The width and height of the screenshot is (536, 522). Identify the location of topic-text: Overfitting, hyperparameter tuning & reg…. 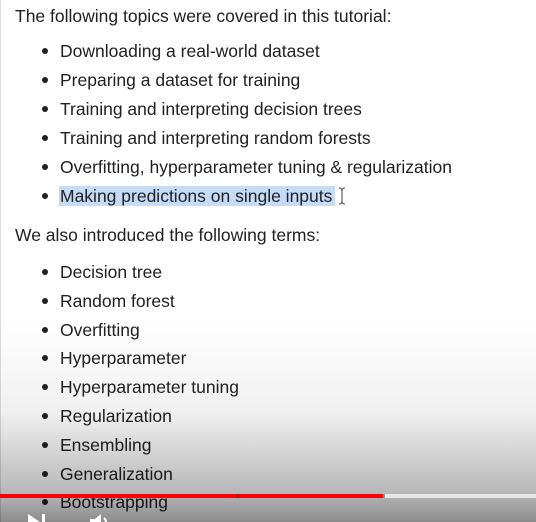
(256, 167).